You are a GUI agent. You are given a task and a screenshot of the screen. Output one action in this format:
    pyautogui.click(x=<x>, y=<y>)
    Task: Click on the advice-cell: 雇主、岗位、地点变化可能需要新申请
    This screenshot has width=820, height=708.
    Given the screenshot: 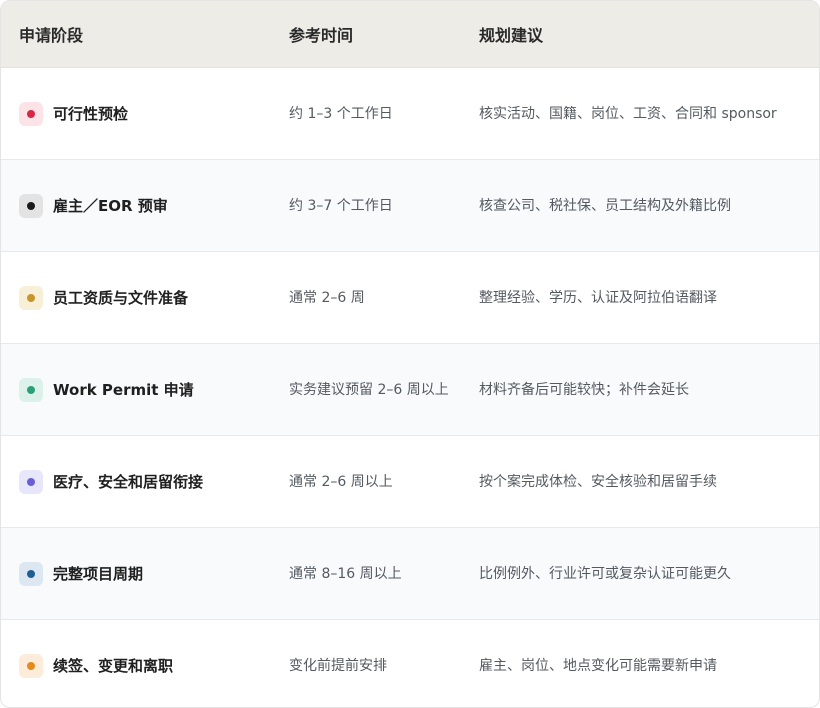 What is the action you would take?
    pyautogui.click(x=598, y=665)
    